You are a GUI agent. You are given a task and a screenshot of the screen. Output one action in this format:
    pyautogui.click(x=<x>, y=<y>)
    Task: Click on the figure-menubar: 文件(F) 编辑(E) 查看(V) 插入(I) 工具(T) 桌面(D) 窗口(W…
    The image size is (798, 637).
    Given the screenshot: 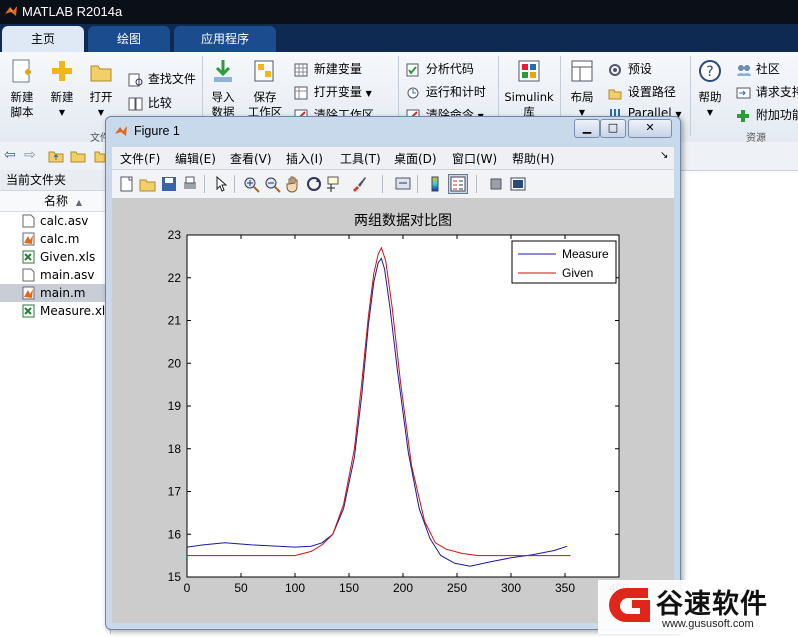 What is the action you would take?
    pyautogui.click(x=393, y=158)
    